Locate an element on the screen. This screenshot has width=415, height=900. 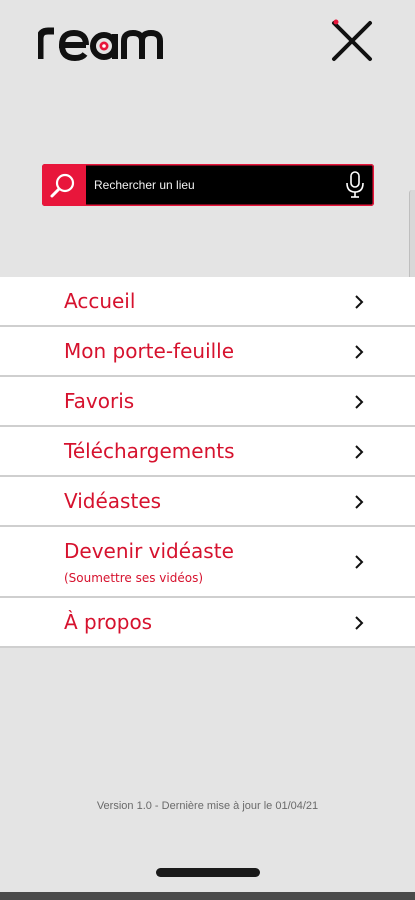
close-icon is located at coordinates (352, 40).